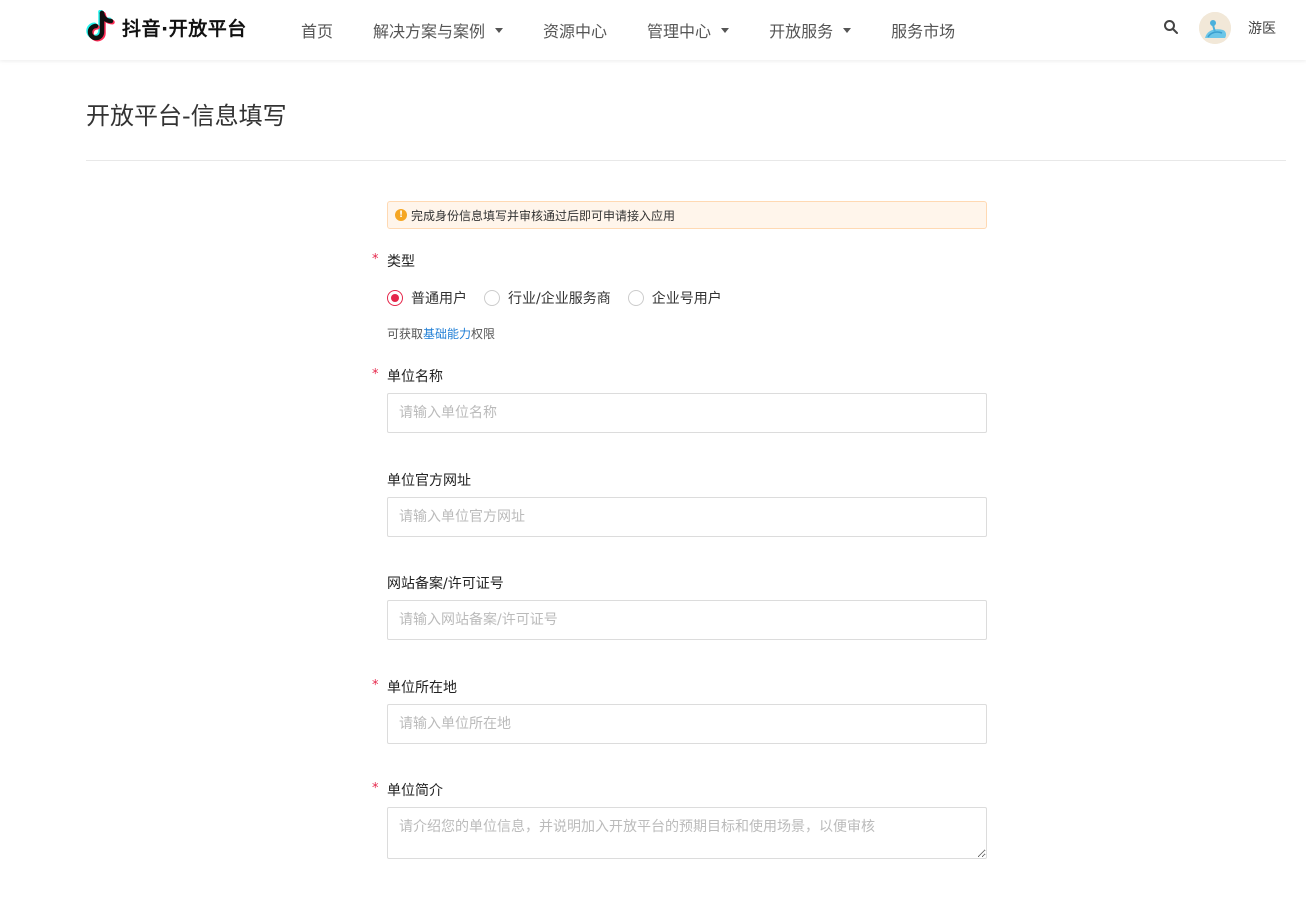 This screenshot has height=901, width=1306. I want to click on nav-item-label: 管理中心, so click(679, 31).